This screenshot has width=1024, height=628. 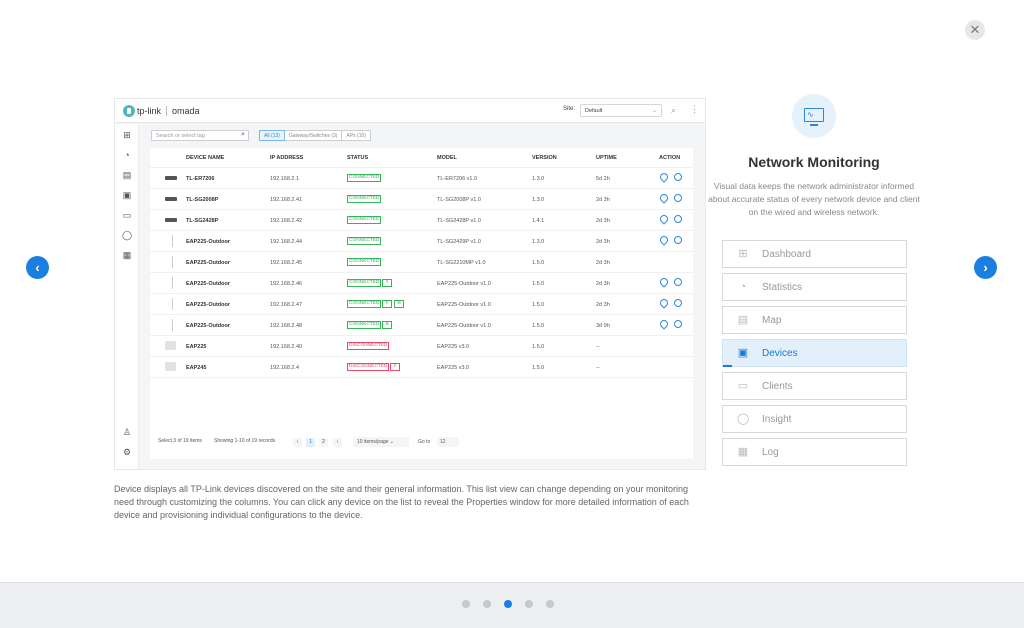 What do you see at coordinates (286, 221) in the screenshot?
I see `device-ip: 192.168.2.42` at bounding box center [286, 221].